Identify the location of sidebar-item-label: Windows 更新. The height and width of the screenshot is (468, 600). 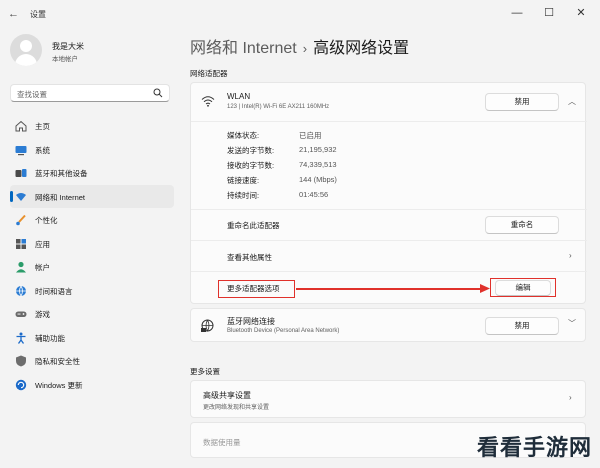
(59, 385).